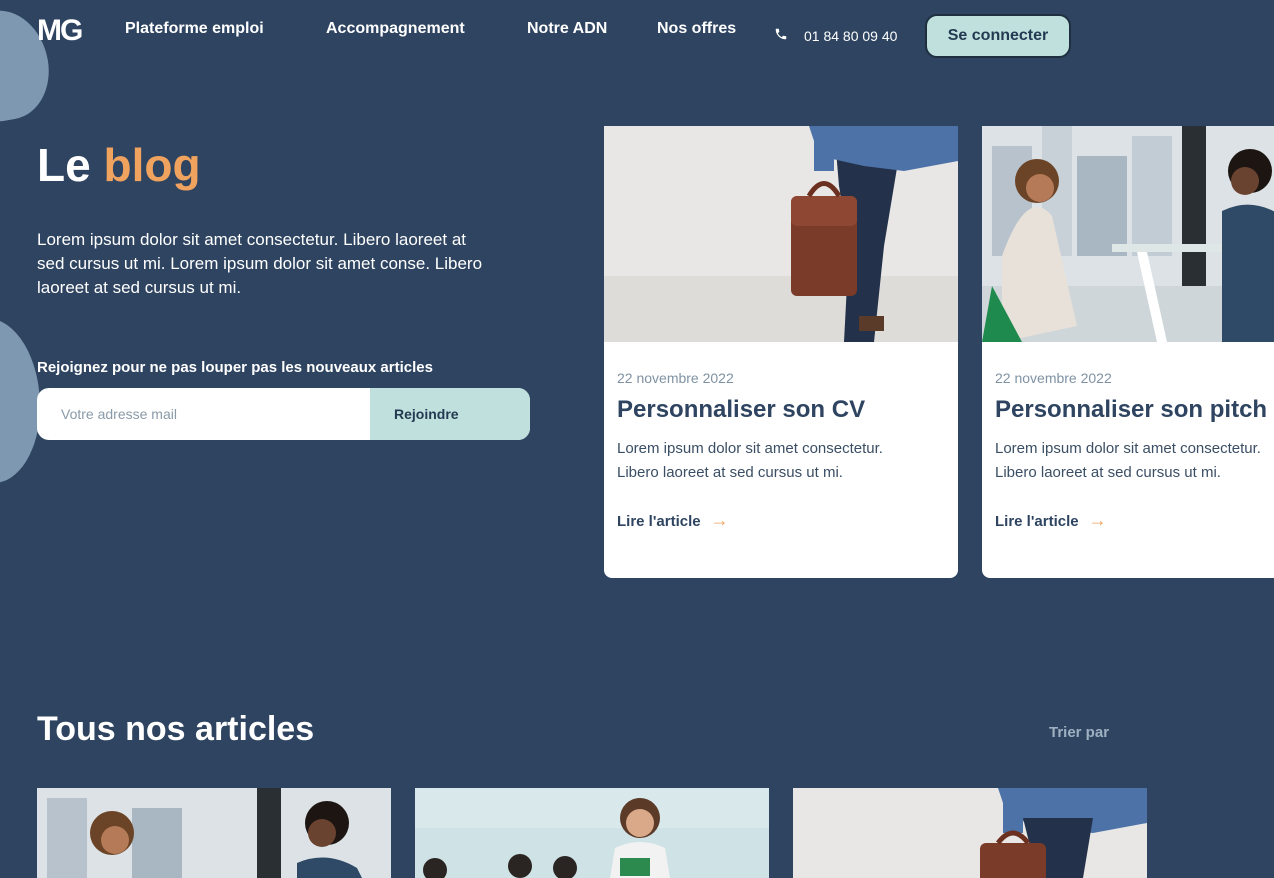  Describe the element at coordinates (1131, 410) in the screenshot. I see `article-title: Personnaliser son pitch` at that location.